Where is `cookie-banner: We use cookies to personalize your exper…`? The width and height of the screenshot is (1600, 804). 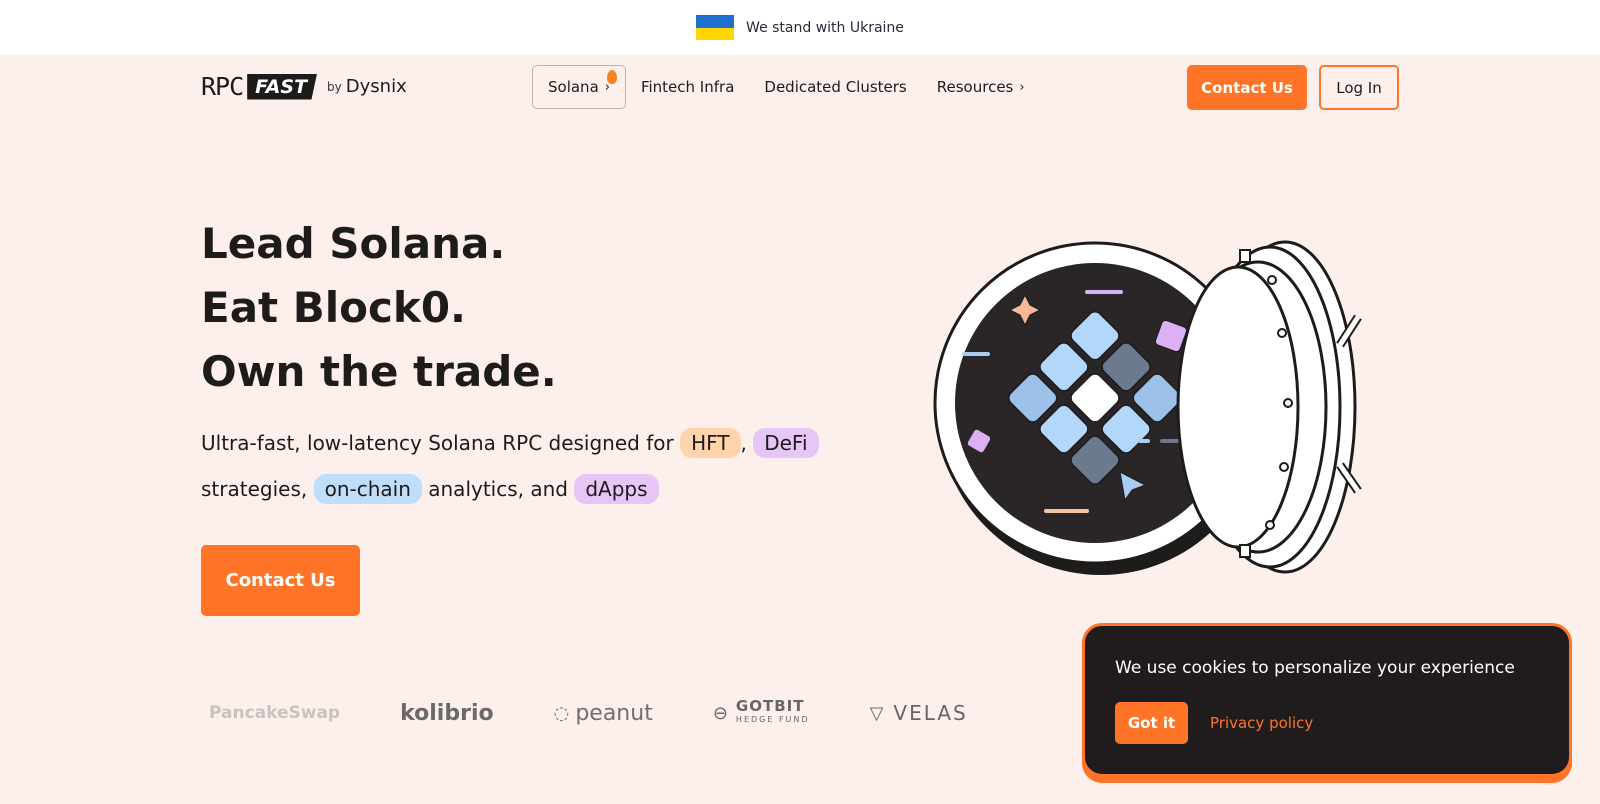
cookie-banner: We use cookies to personalize your exper… is located at coordinates (1327, 700).